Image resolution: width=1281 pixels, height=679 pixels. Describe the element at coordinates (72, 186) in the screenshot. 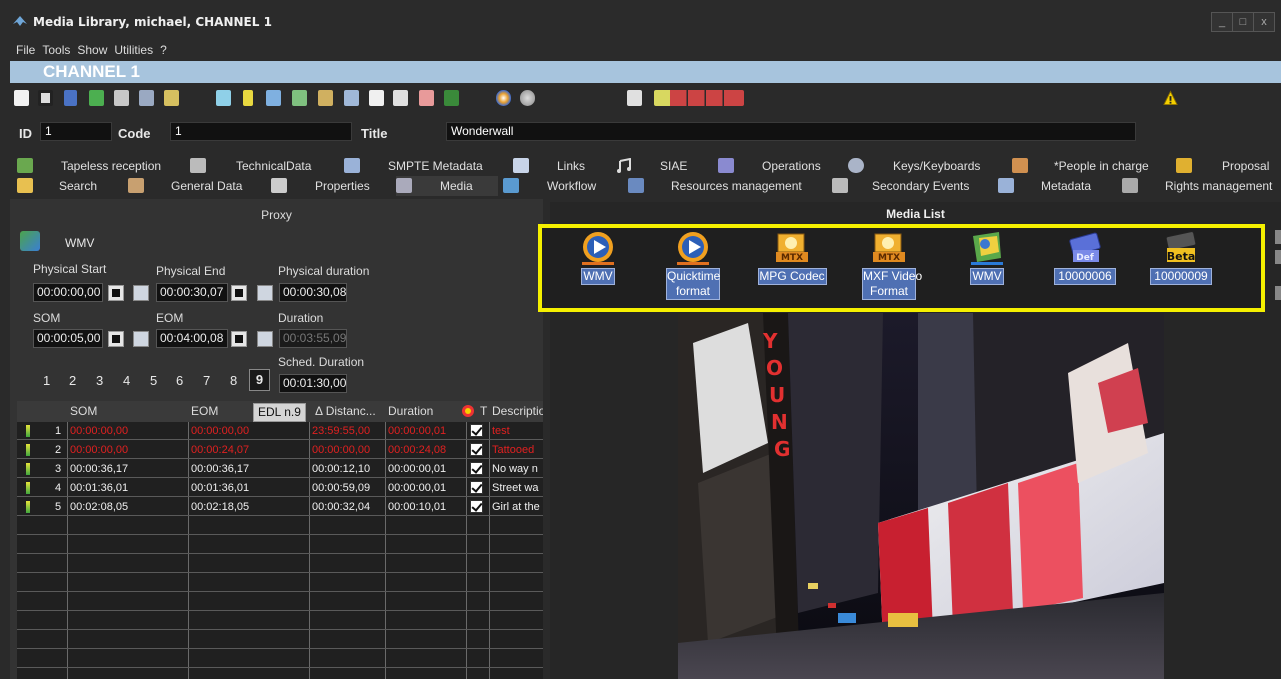

I see `tab-search: Search` at that location.